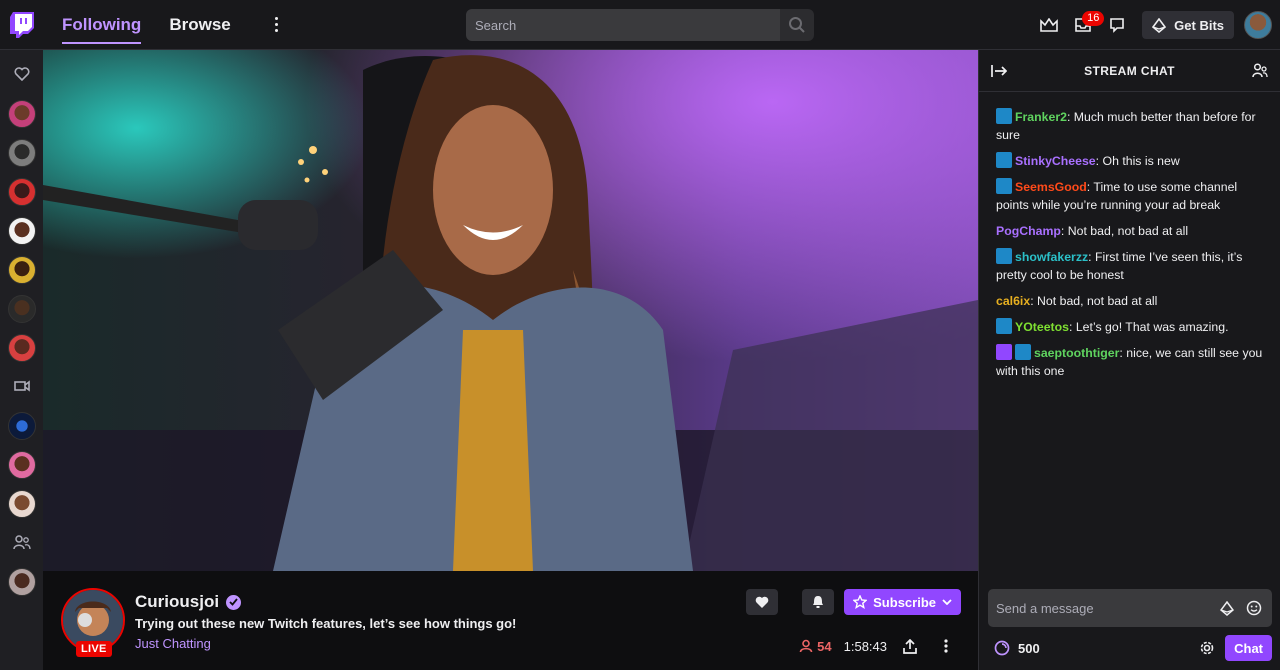  Describe the element at coordinates (999, 71) in the screenshot. I see `collapse-chat-icon` at that location.